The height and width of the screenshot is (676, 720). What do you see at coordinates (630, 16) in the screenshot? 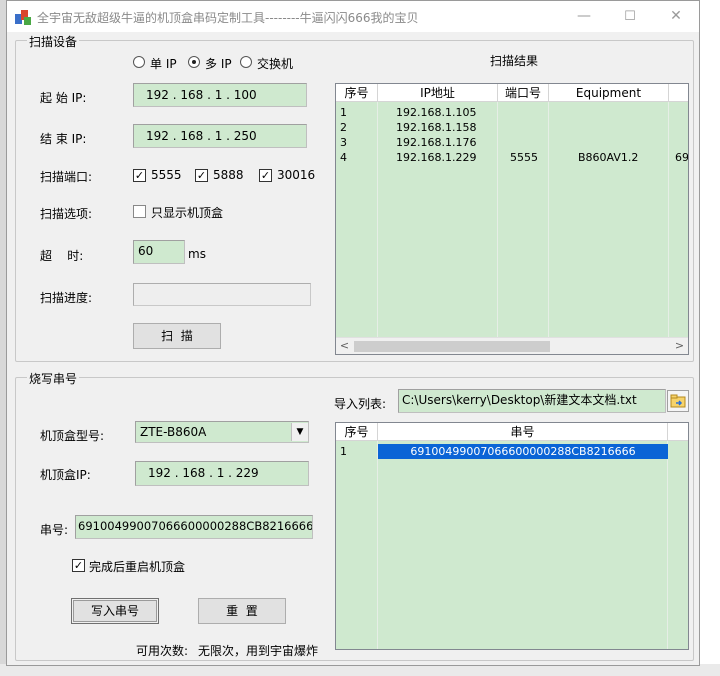
I see `maximize-button: ☐` at bounding box center [630, 16].